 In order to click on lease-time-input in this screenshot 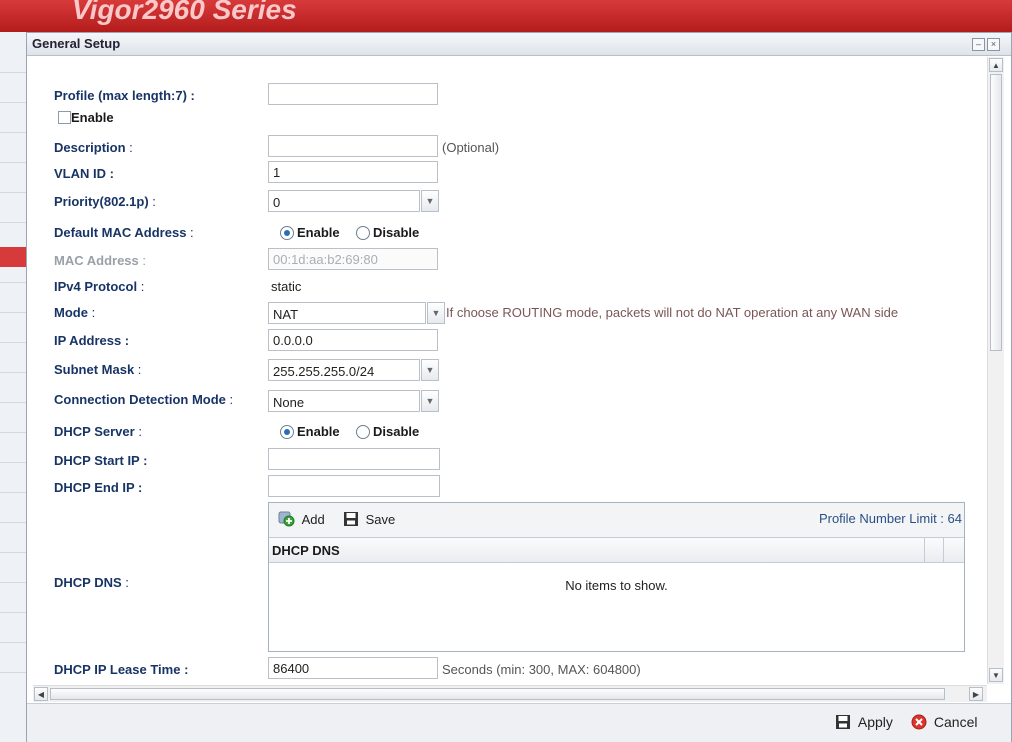, I will do `click(353, 668)`.